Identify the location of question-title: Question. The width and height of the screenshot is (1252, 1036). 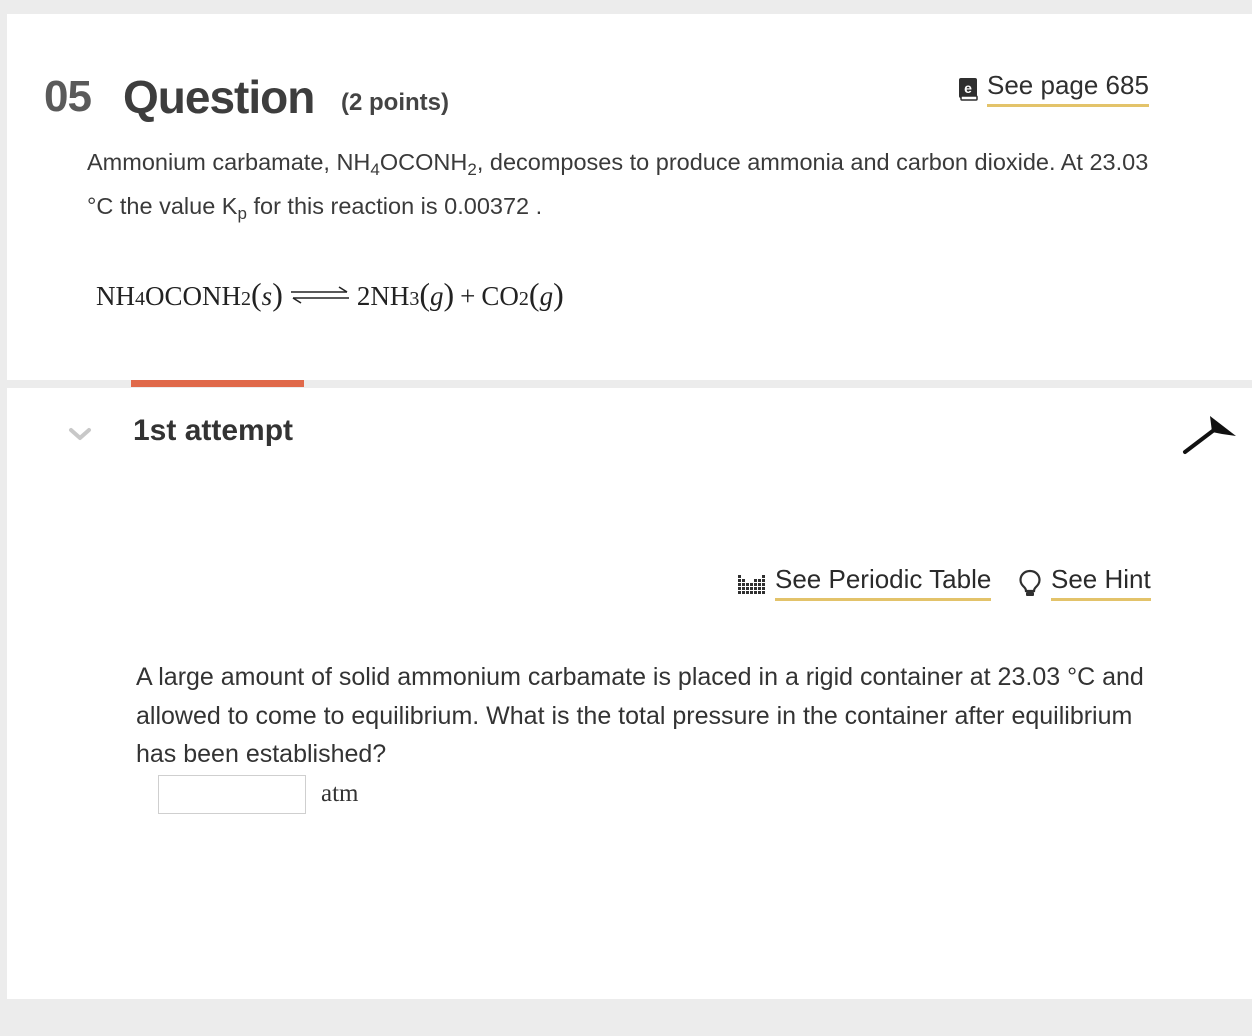
(219, 97).